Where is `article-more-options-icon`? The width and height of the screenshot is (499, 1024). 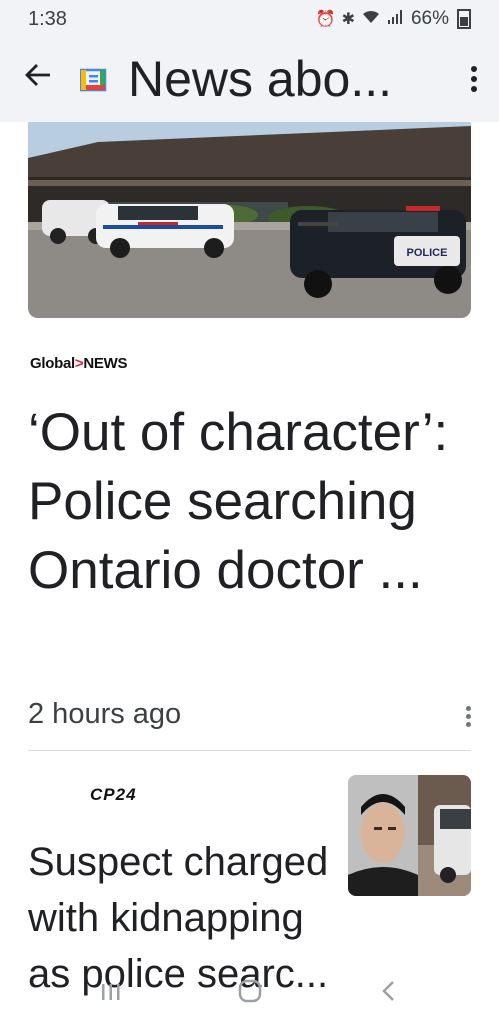
article-more-options-icon is located at coordinates (468, 718).